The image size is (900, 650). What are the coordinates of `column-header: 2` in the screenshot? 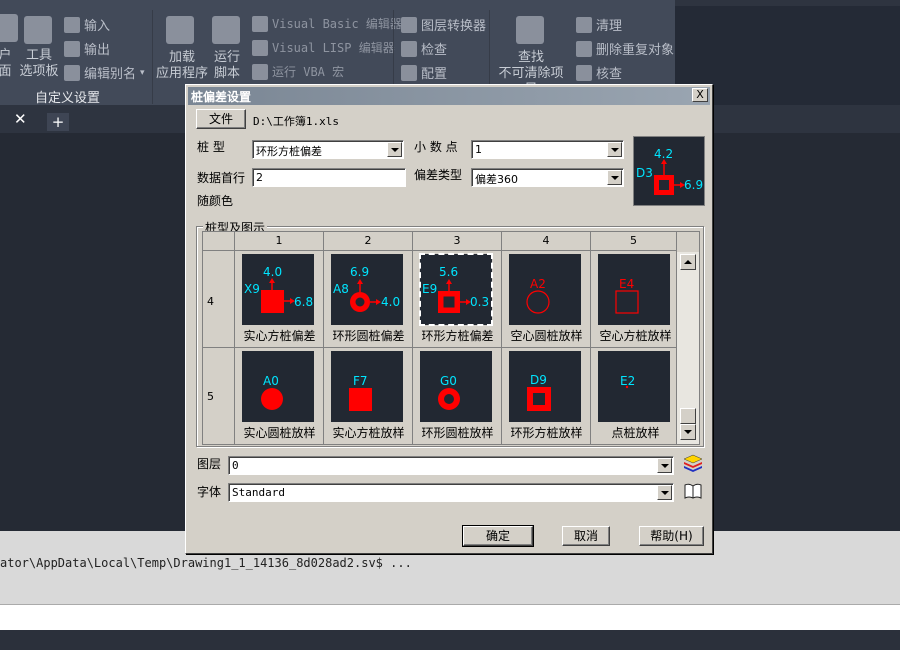 It's located at (368, 241).